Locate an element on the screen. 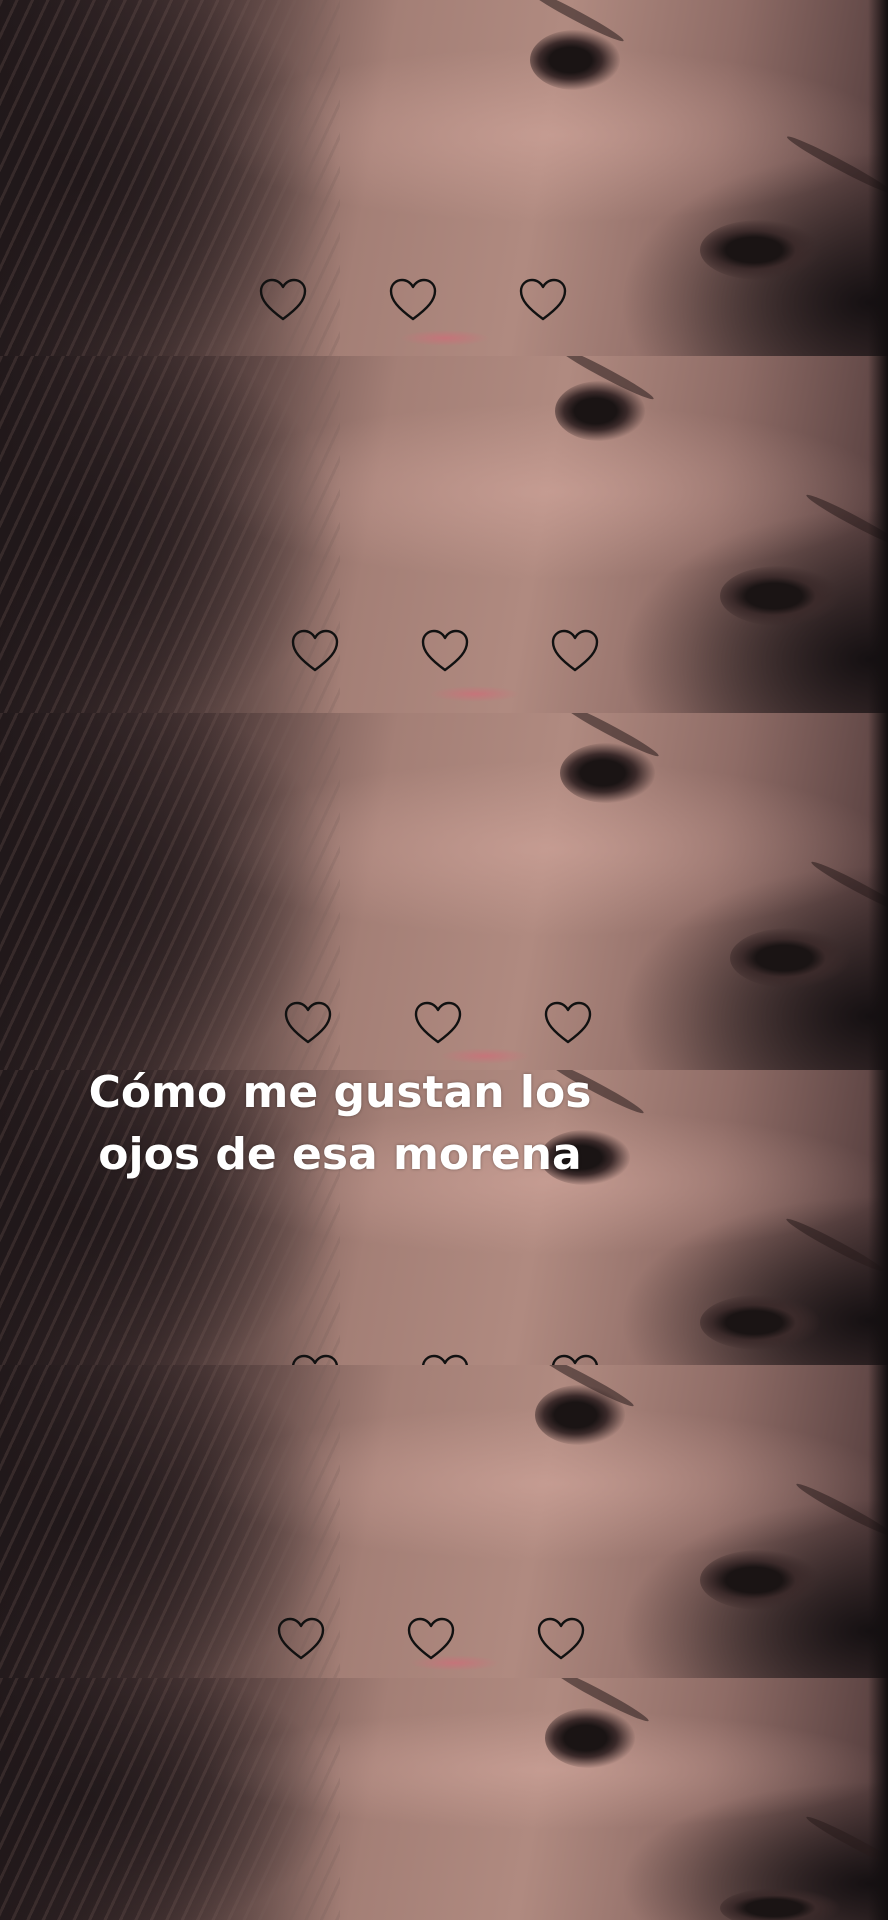 The height and width of the screenshot is (1920, 888). caption-line-1: Cómo me gustan los is located at coordinates (340, 1092).